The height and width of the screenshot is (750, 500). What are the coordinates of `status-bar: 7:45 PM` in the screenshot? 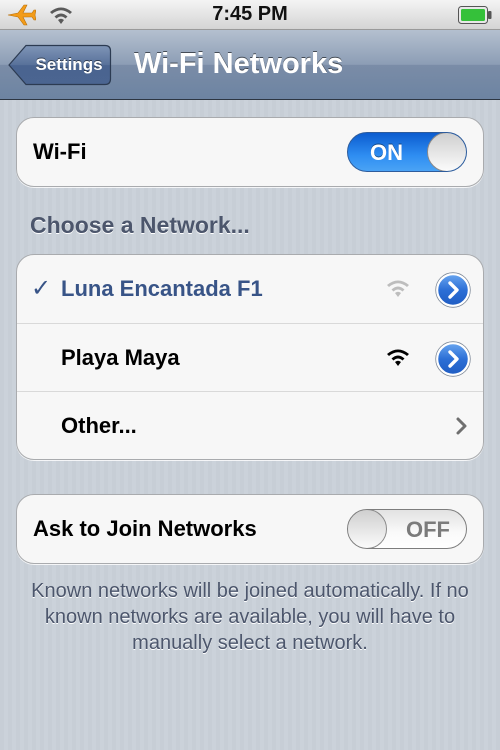 It's located at (250, 15).